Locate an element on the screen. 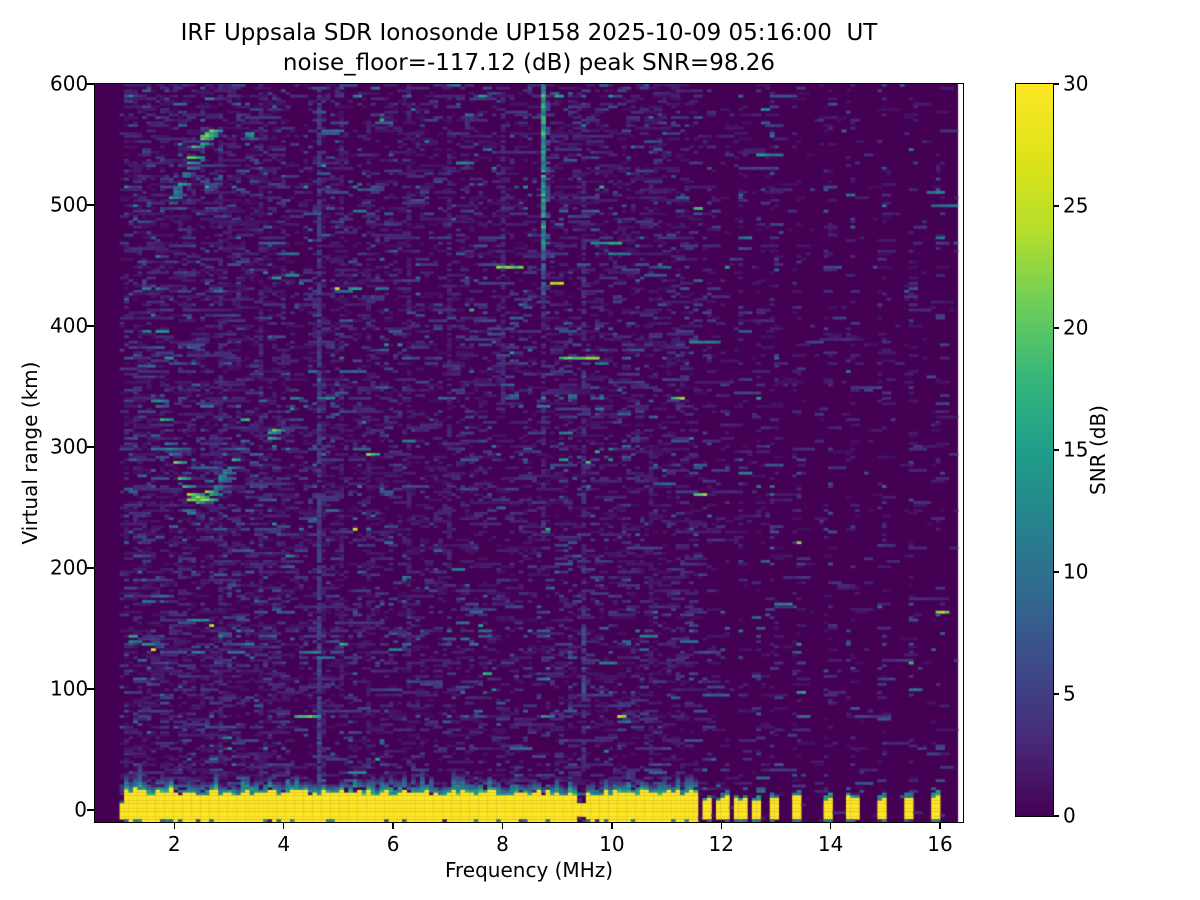  x-axis-label: Frequency (MHz) is located at coordinates (529, 870).